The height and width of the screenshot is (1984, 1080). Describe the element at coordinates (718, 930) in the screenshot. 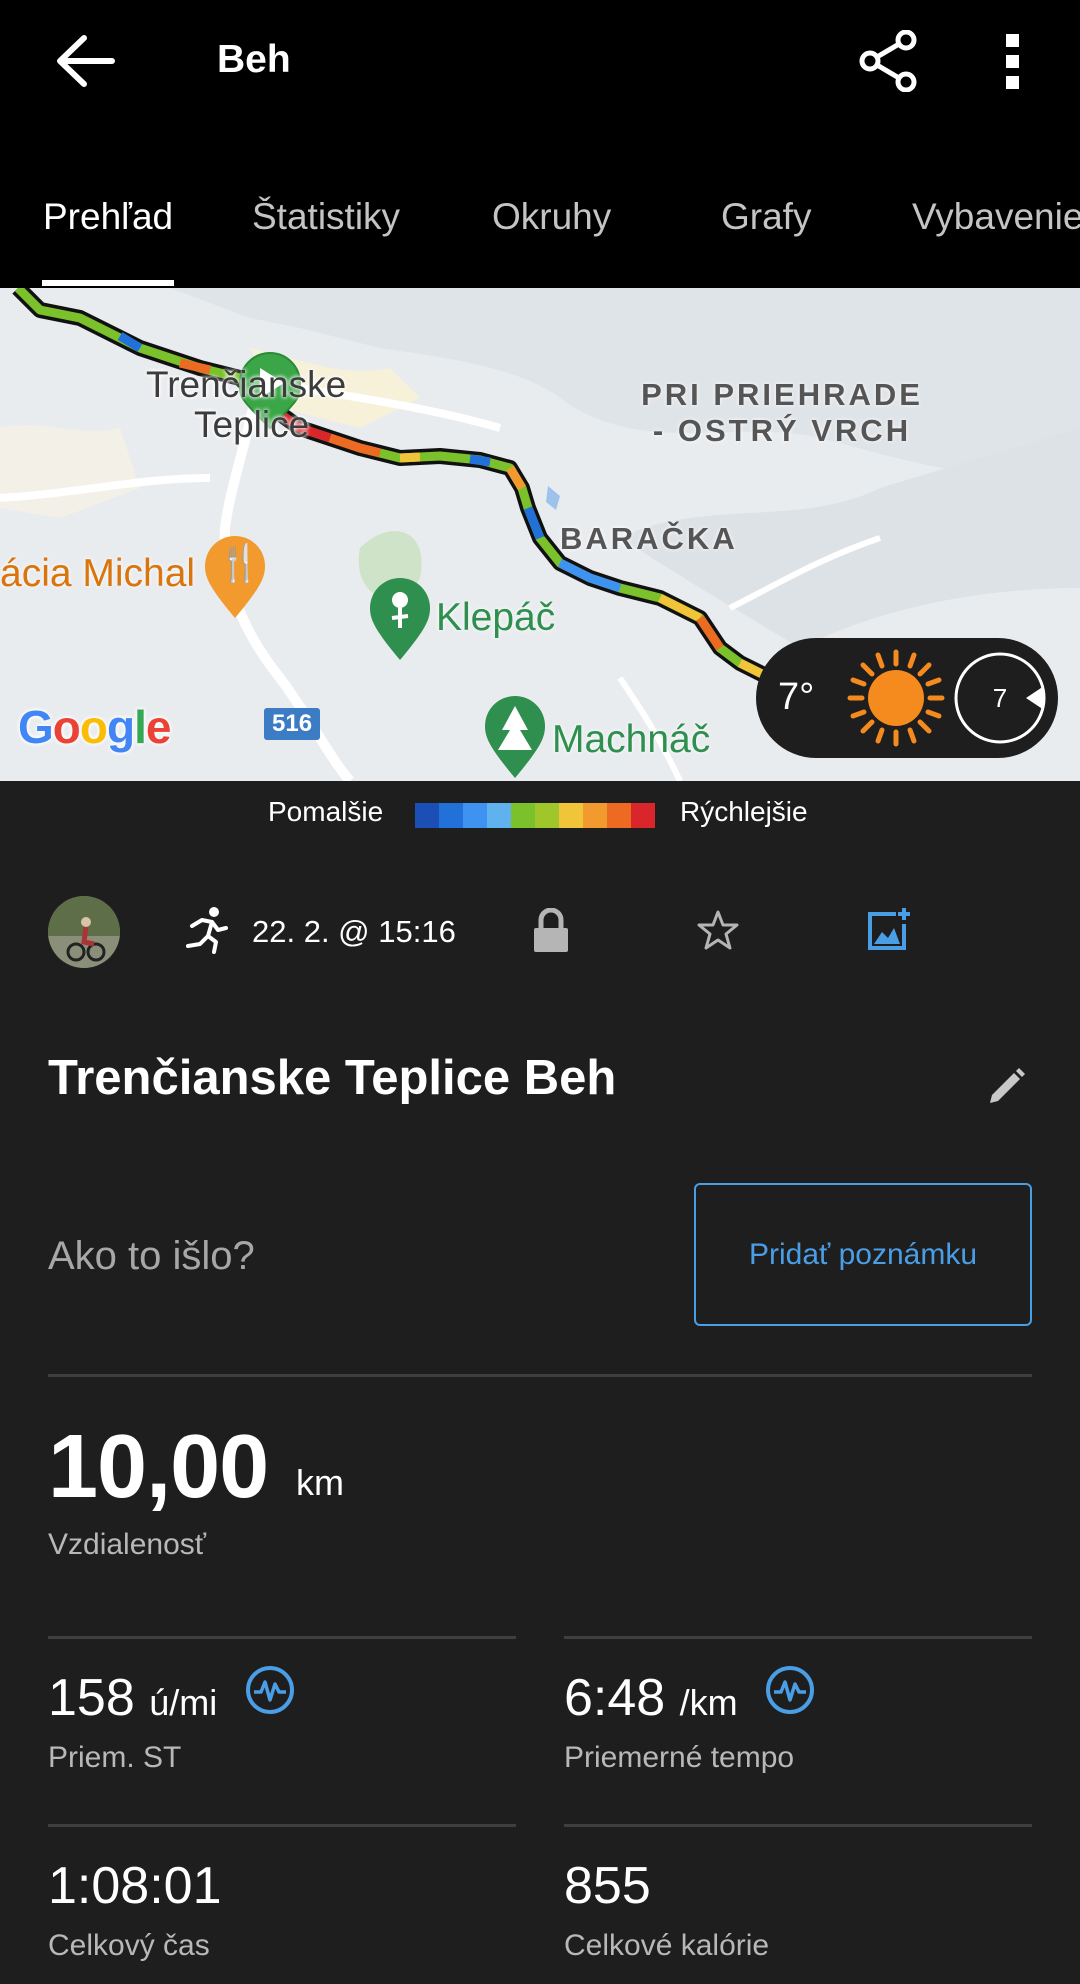

I see `star-outline-icon` at that location.